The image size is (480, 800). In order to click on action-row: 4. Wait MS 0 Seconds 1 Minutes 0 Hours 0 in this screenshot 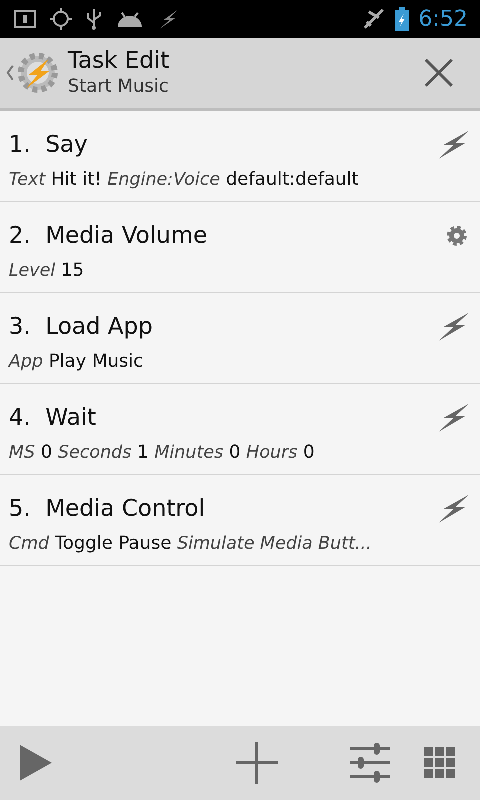, I will do `click(240, 429)`.